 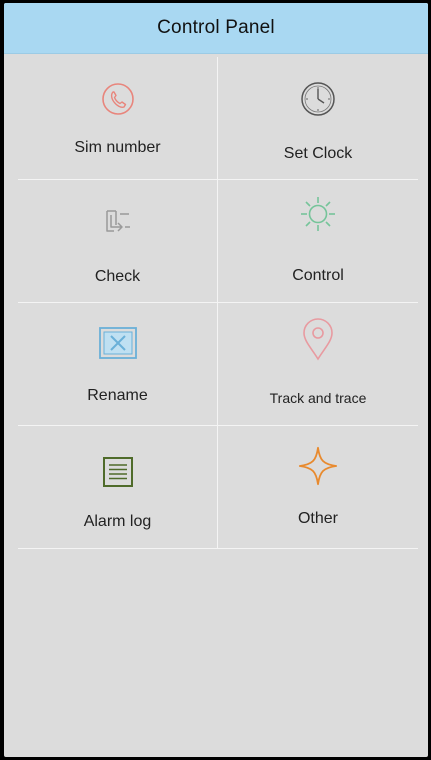 What do you see at coordinates (318, 364) in the screenshot?
I see `menu-item-track-and-trace: Track and trace` at bounding box center [318, 364].